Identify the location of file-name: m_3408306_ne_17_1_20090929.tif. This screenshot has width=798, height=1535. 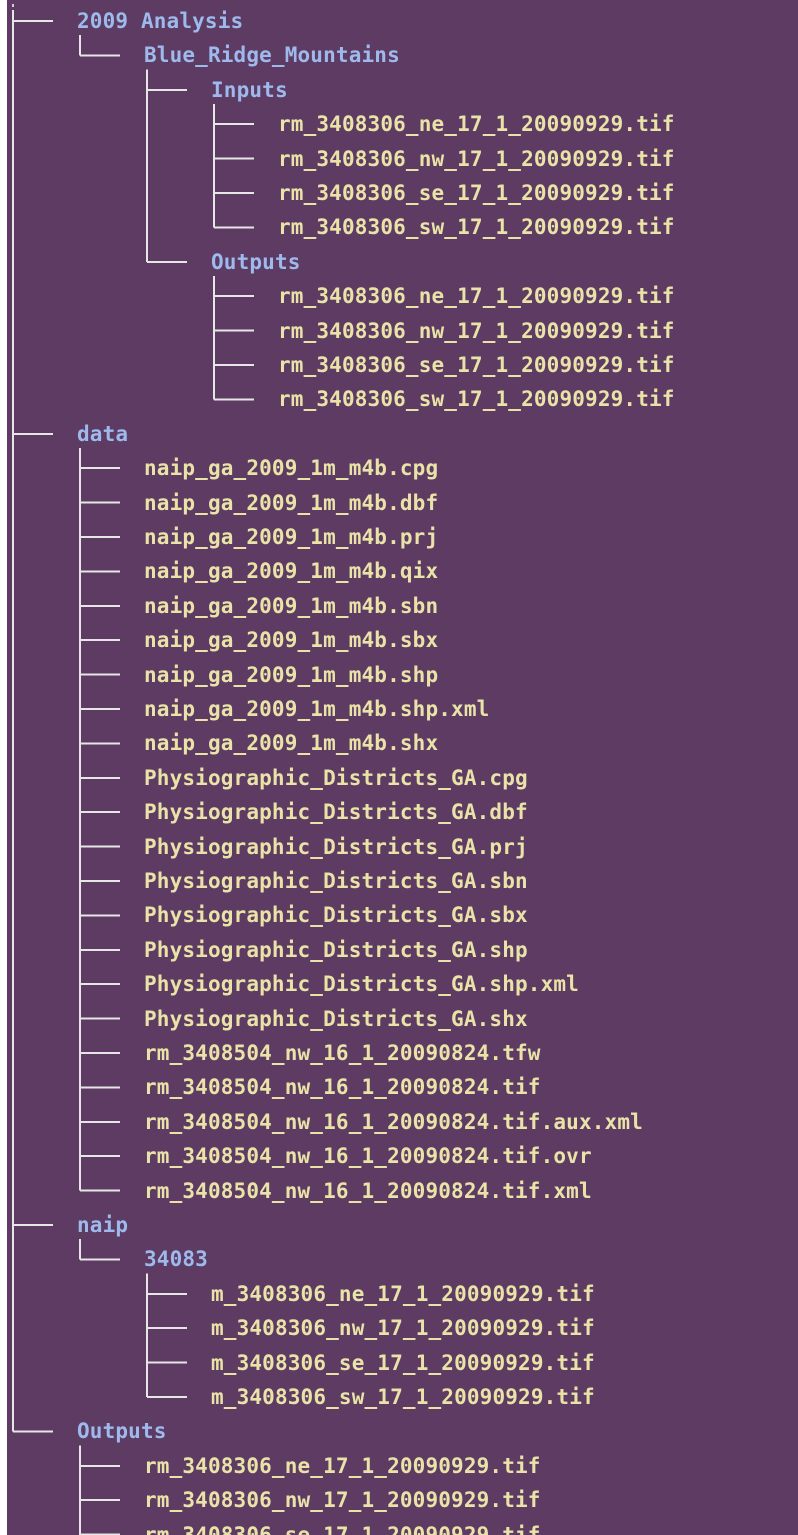
(403, 1293).